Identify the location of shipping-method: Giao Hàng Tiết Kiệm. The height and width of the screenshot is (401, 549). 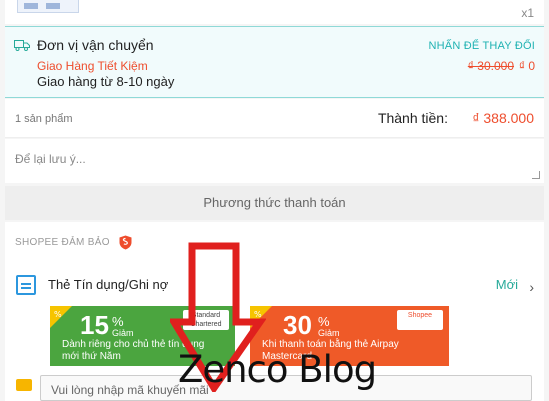
(92, 66).